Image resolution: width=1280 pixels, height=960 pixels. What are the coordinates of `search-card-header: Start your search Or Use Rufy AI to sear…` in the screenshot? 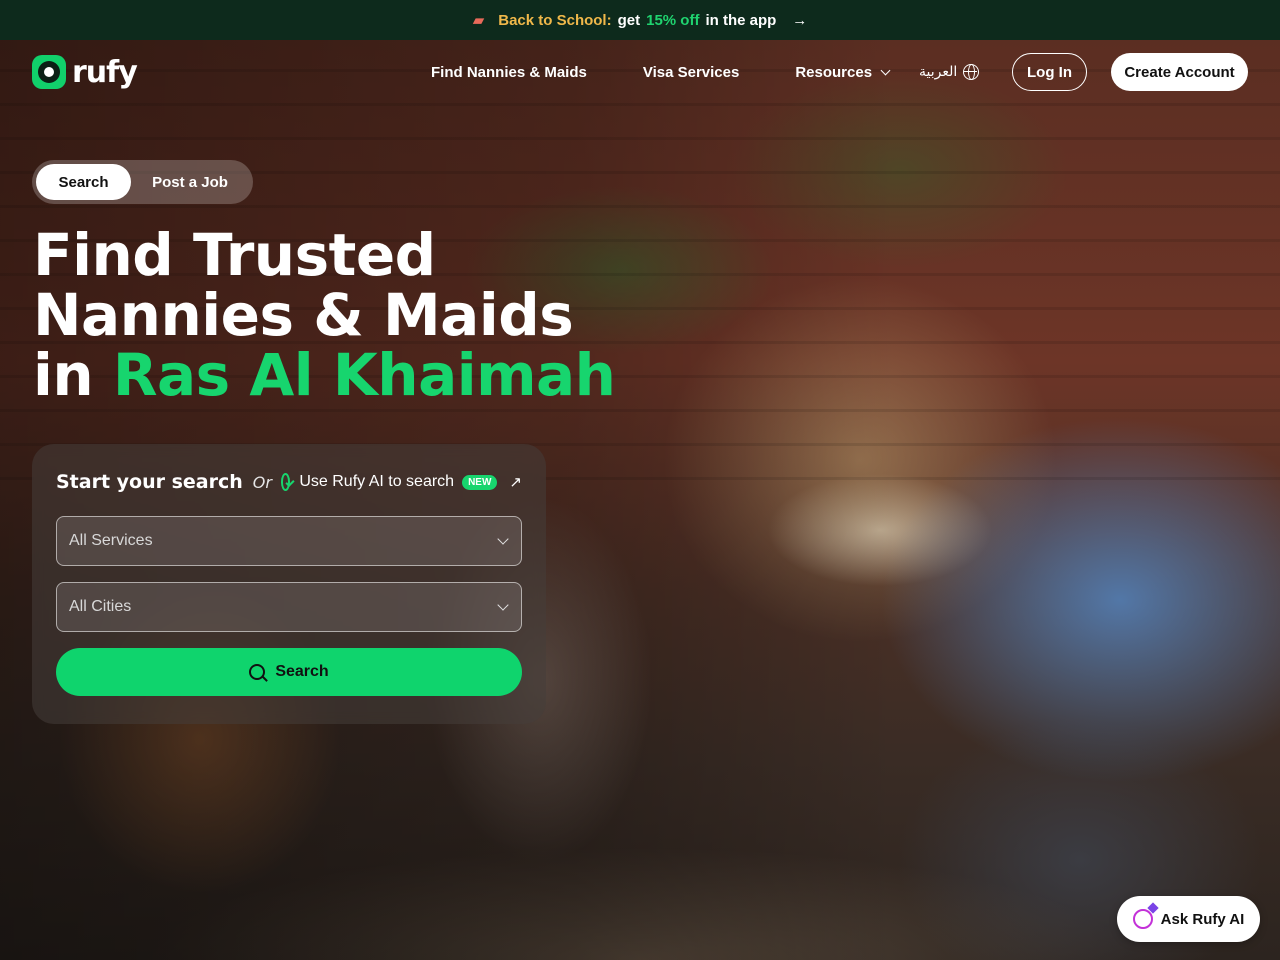 It's located at (289, 482).